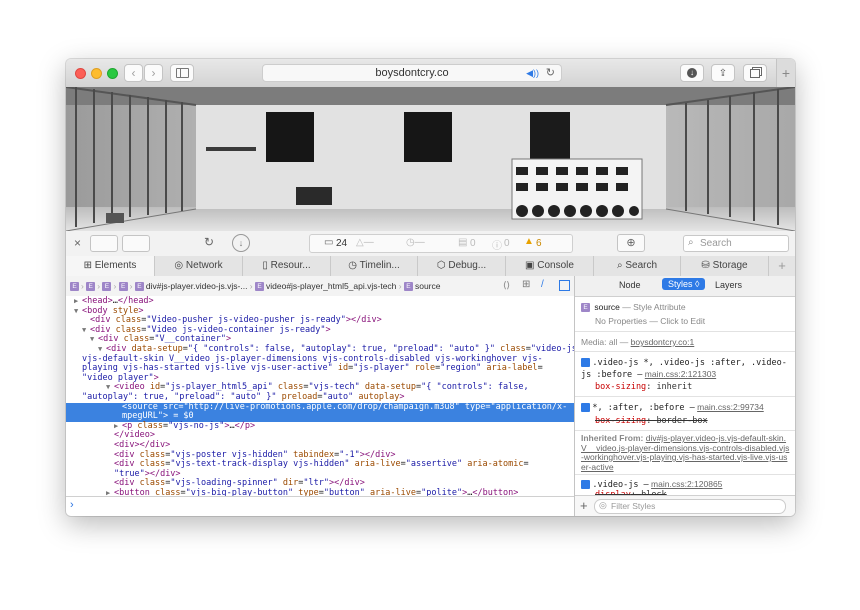  I want to click on time-icon: ◷—, so click(415, 242).